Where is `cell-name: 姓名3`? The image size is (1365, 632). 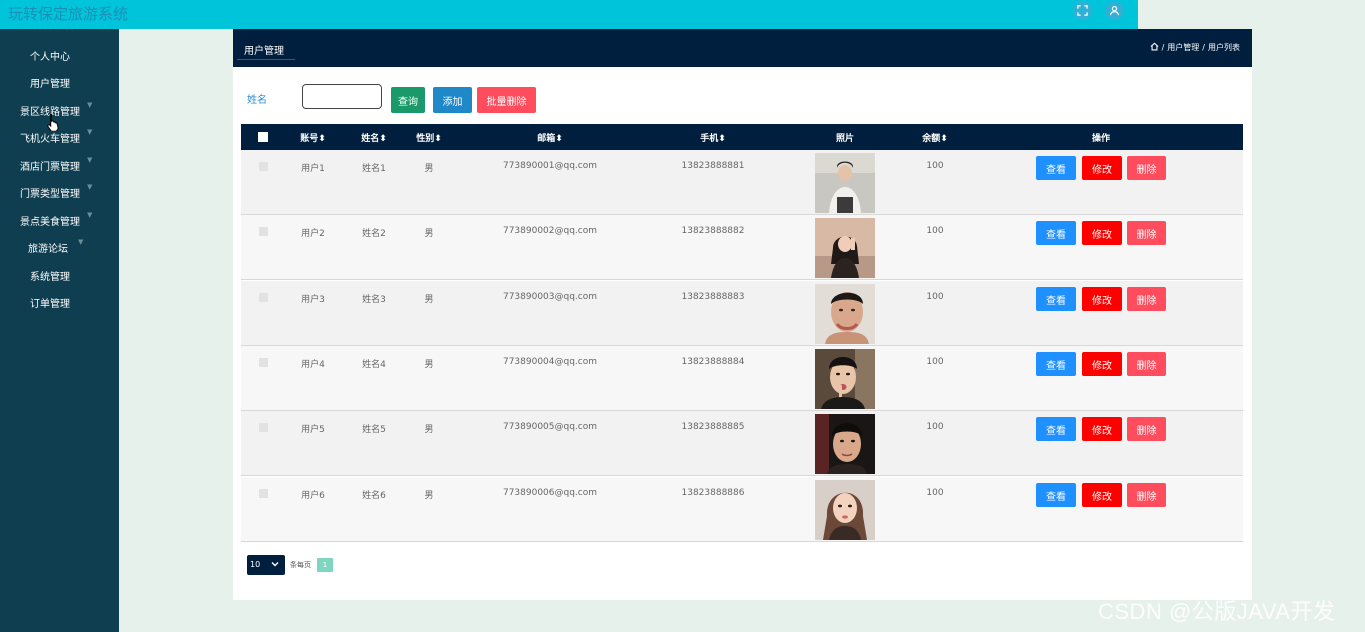
cell-name: 姓名3 is located at coordinates (374, 300).